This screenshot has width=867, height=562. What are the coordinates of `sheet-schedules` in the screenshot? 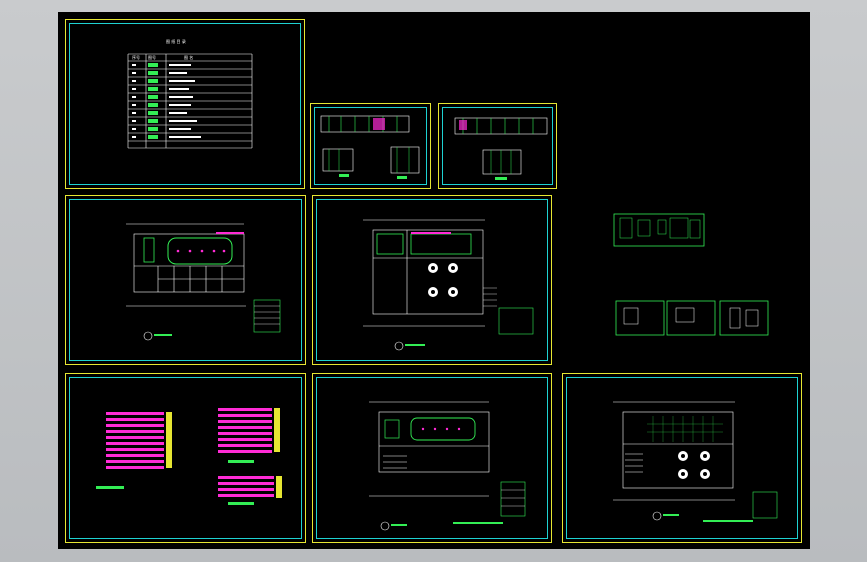 It's located at (185, 458).